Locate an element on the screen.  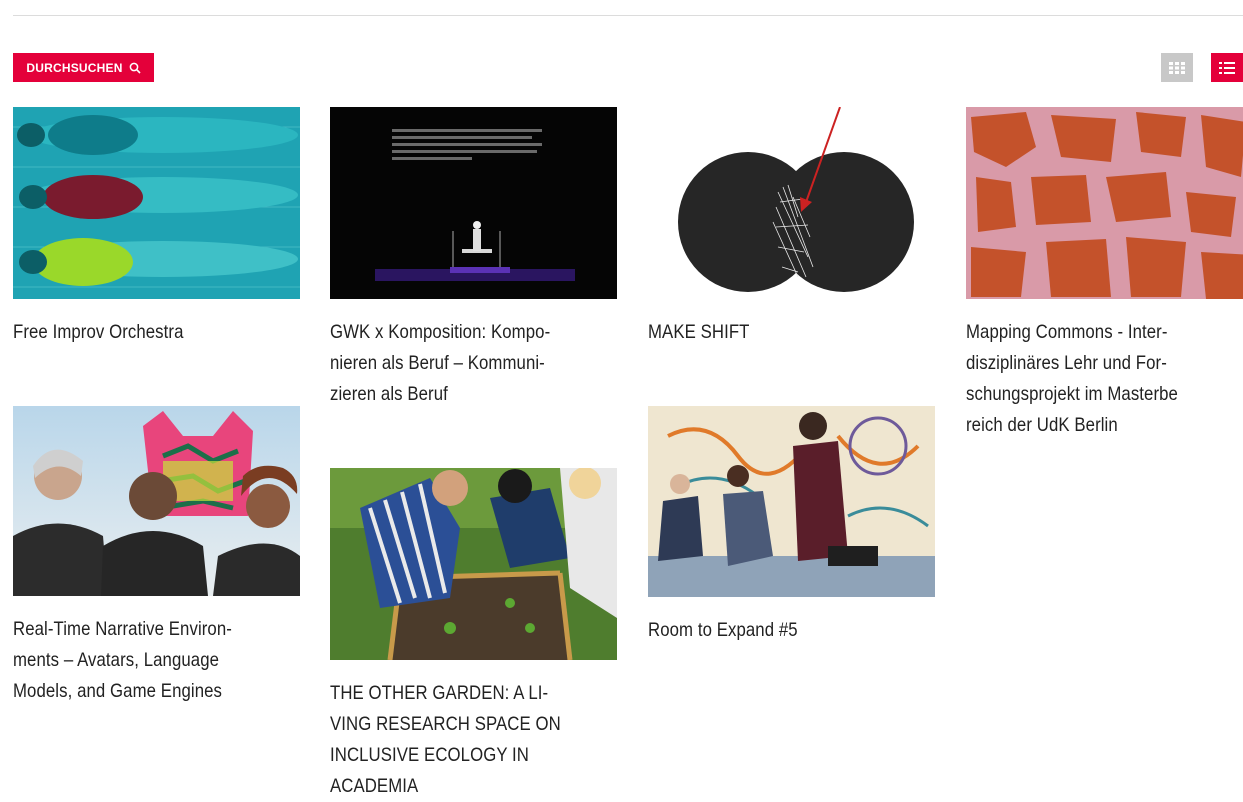
project-image-swimmers is located at coordinates (156, 203).